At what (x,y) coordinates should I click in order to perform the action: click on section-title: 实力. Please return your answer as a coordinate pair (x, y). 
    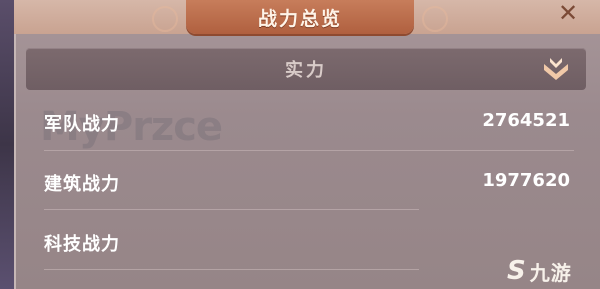
    Looking at the image, I should click on (306, 70).